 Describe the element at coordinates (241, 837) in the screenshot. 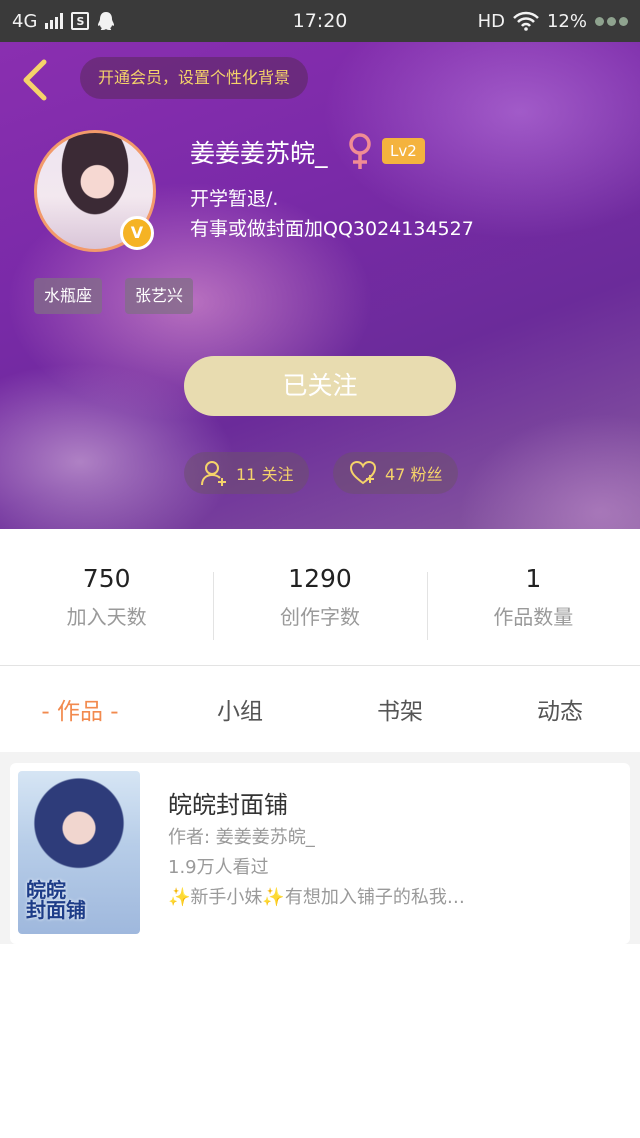

I see `book-author: 作者: 姜姜姜苏皖_` at that location.